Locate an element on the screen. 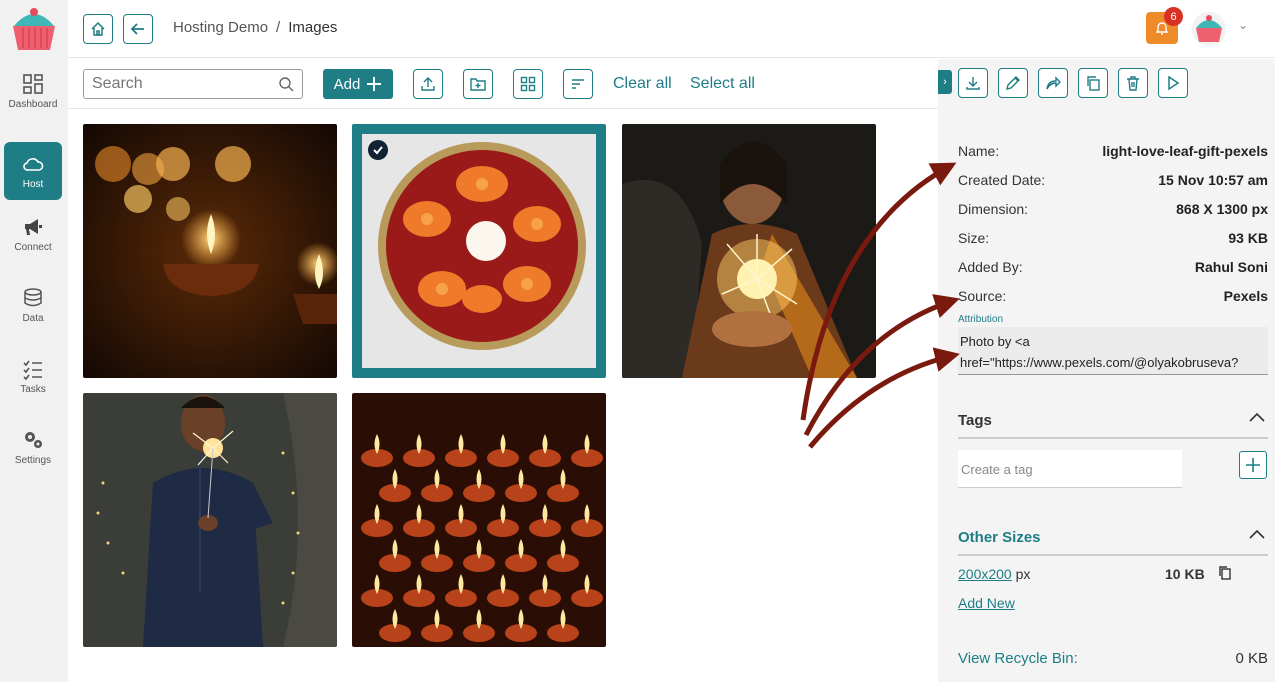 This screenshot has width=1275, height=682. sidebar-item-settings: Settings is located at coordinates (33, 447).